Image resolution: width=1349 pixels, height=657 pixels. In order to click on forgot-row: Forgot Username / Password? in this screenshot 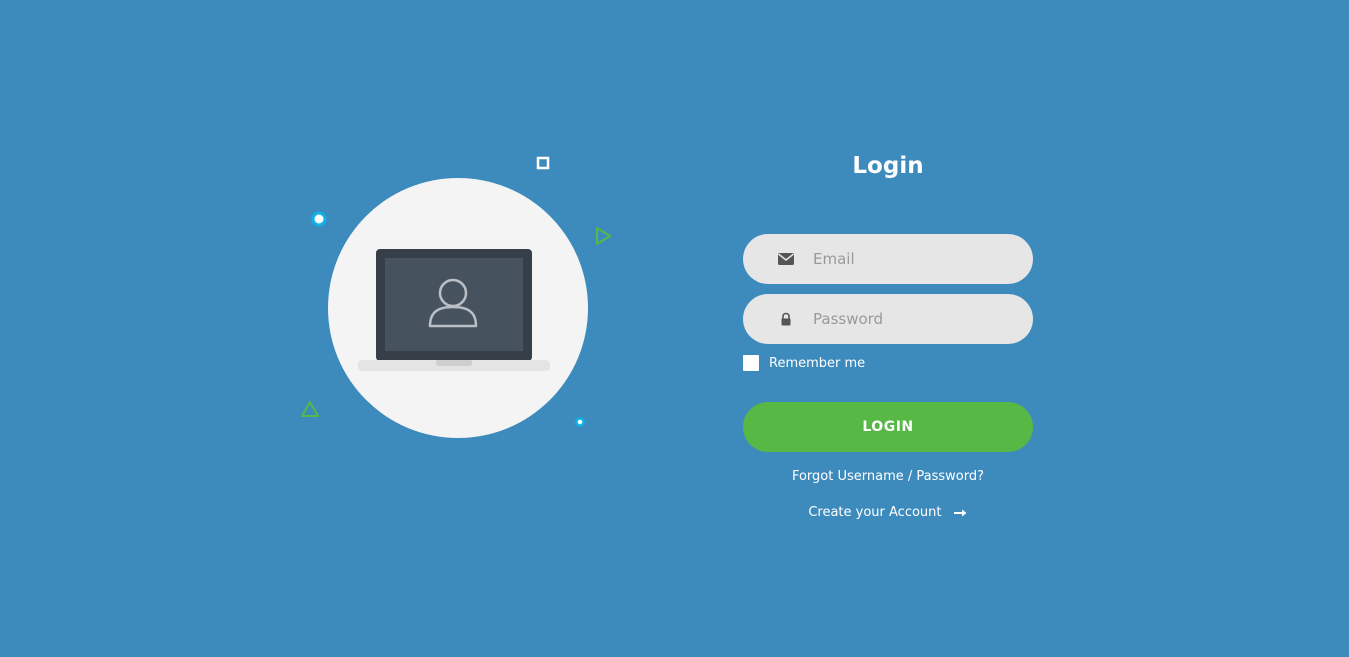, I will do `click(888, 477)`.